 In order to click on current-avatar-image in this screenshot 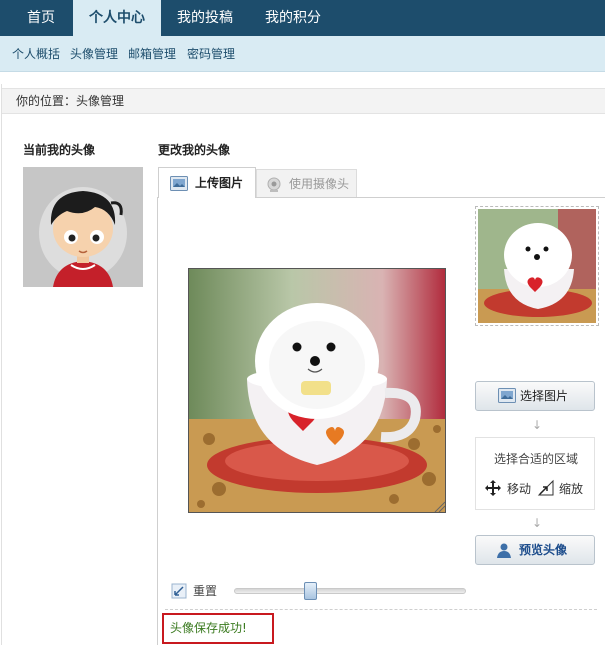, I will do `click(83, 227)`.